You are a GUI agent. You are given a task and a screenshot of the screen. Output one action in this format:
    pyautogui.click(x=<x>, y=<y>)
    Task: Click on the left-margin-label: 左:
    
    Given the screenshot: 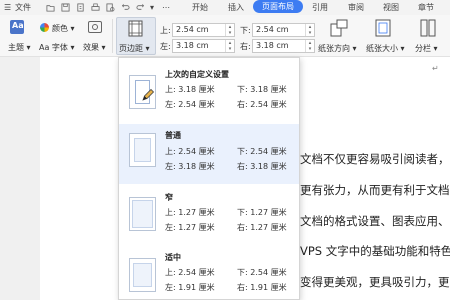 What is the action you would take?
    pyautogui.click(x=165, y=46)
    